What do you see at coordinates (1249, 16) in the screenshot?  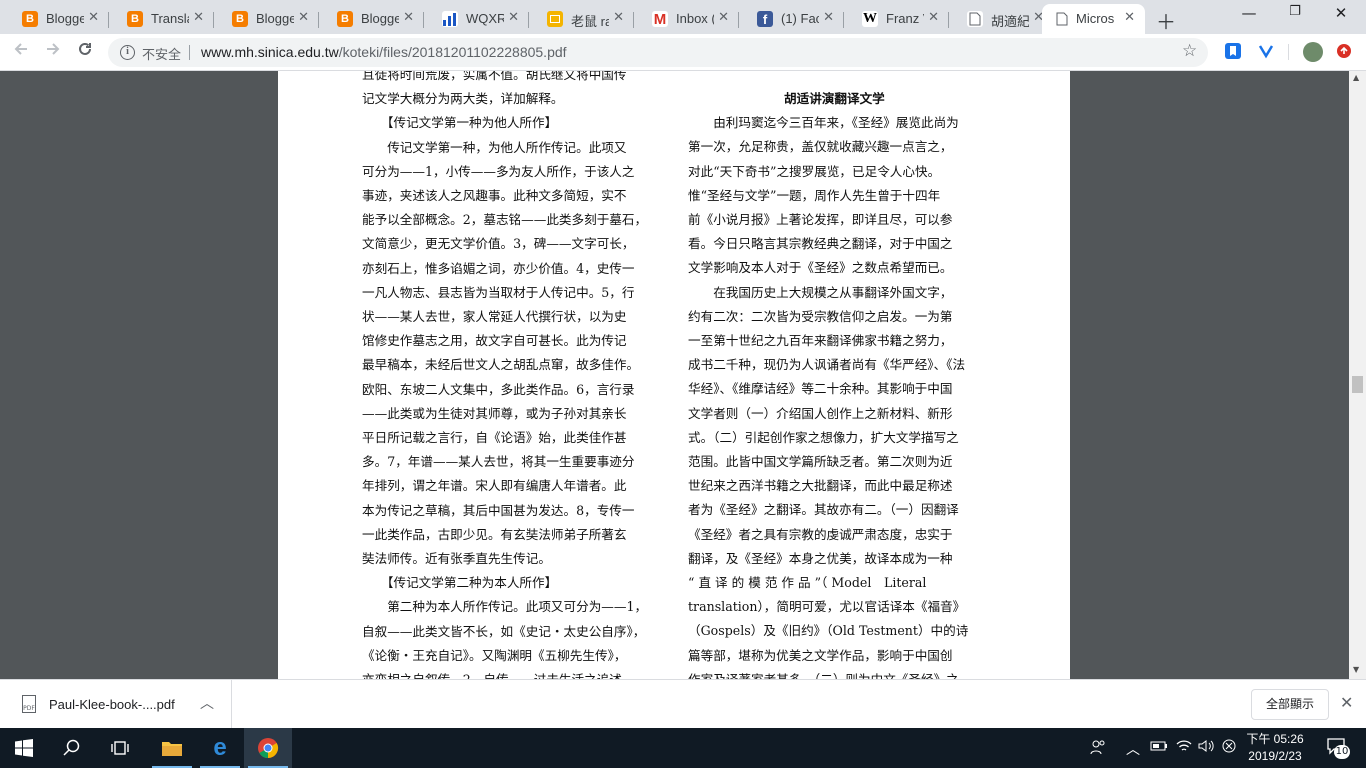 I see `minimize-button: —` at bounding box center [1249, 16].